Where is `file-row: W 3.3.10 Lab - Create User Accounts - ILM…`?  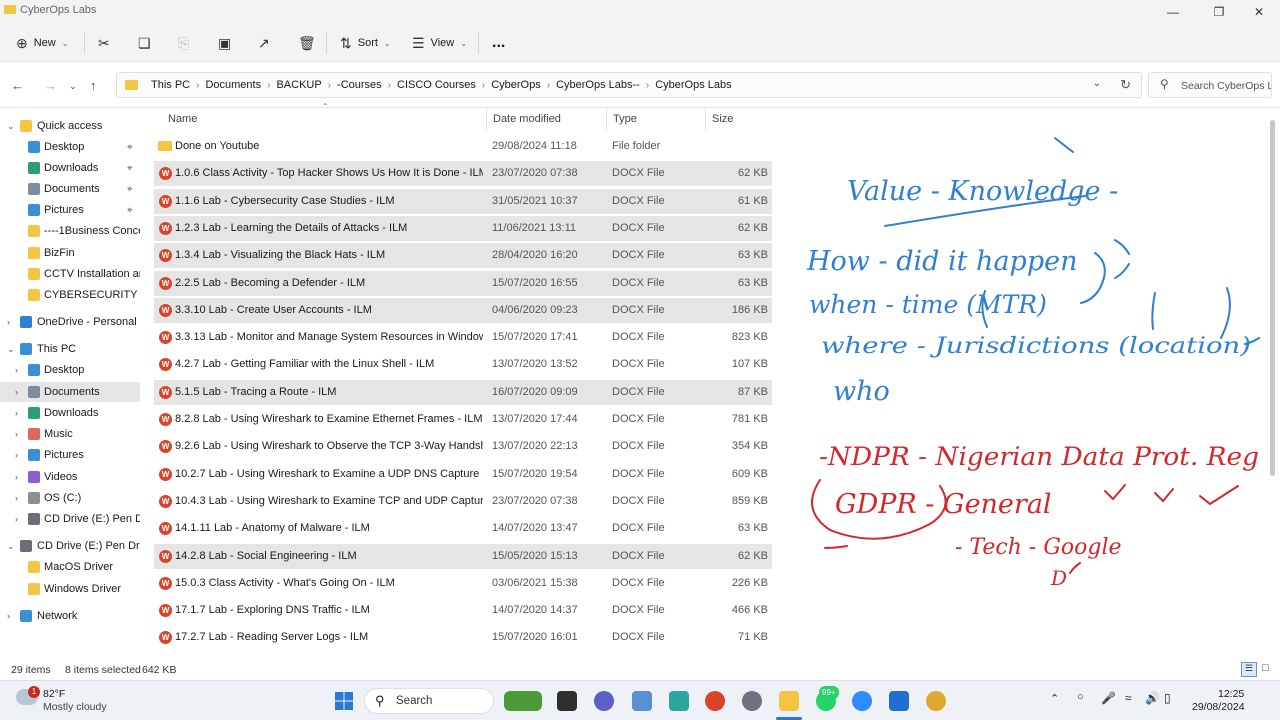 file-row: W 3.3.10 Lab - Create User Accounts - ILM… is located at coordinates (463, 310).